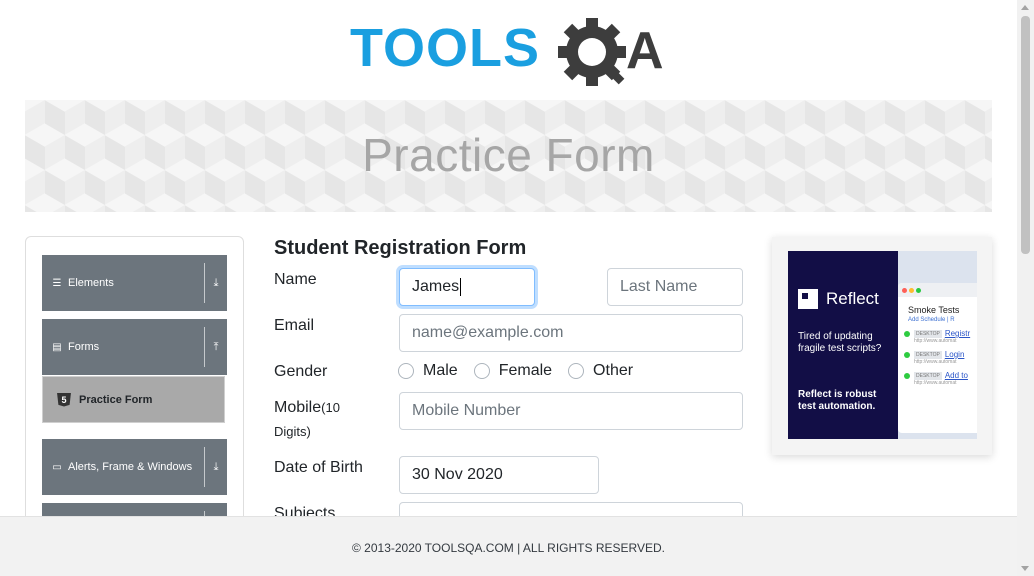 The height and width of the screenshot is (576, 1034). What do you see at coordinates (84, 347) in the screenshot?
I see `group-label: Forms` at bounding box center [84, 347].